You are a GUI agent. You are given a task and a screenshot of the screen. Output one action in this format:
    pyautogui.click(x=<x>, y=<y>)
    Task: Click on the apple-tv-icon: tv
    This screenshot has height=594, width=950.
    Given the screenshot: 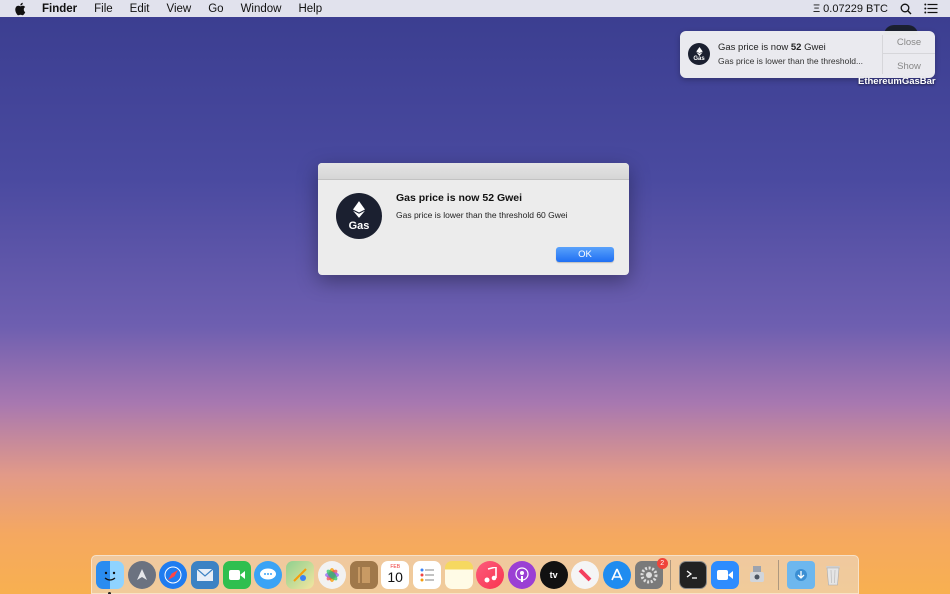 What is the action you would take?
    pyautogui.click(x=553, y=574)
    